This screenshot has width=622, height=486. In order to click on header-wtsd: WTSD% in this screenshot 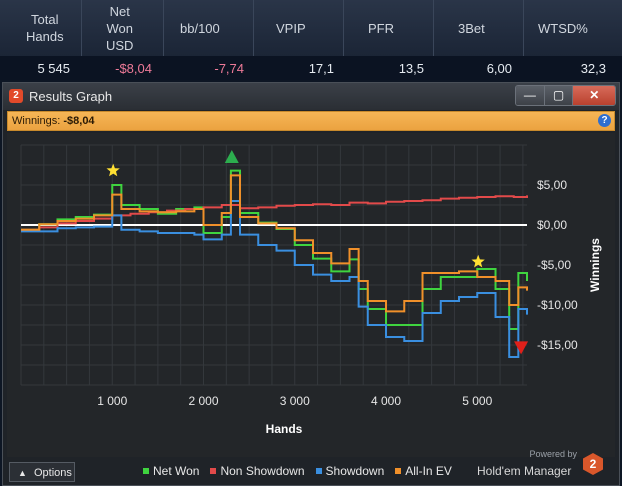, I will do `click(573, 28)`.